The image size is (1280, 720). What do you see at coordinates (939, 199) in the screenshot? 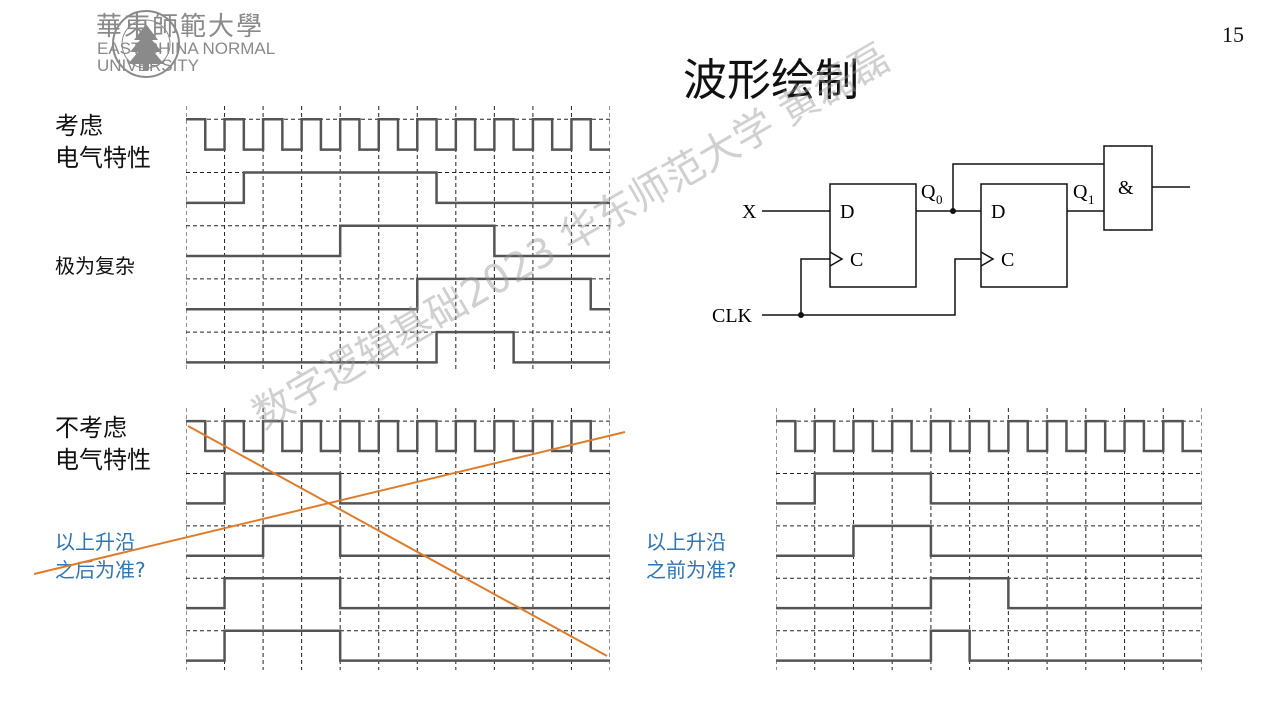
I see `ff1-q-subscript: 0` at bounding box center [939, 199].